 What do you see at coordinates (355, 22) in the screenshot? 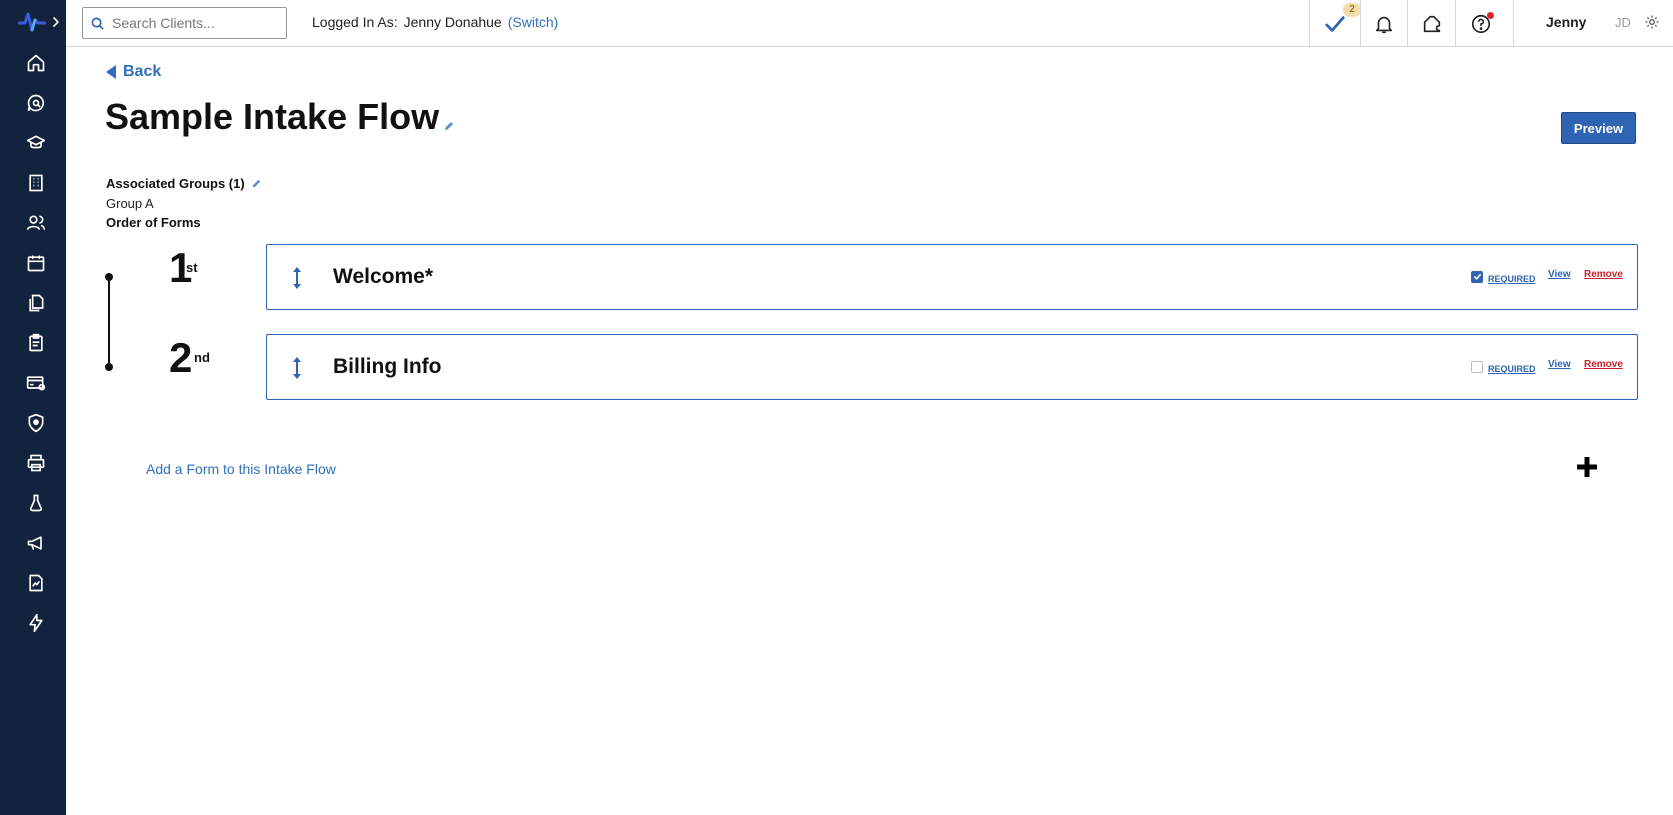
I see `logged-in-label: Logged In As:` at bounding box center [355, 22].